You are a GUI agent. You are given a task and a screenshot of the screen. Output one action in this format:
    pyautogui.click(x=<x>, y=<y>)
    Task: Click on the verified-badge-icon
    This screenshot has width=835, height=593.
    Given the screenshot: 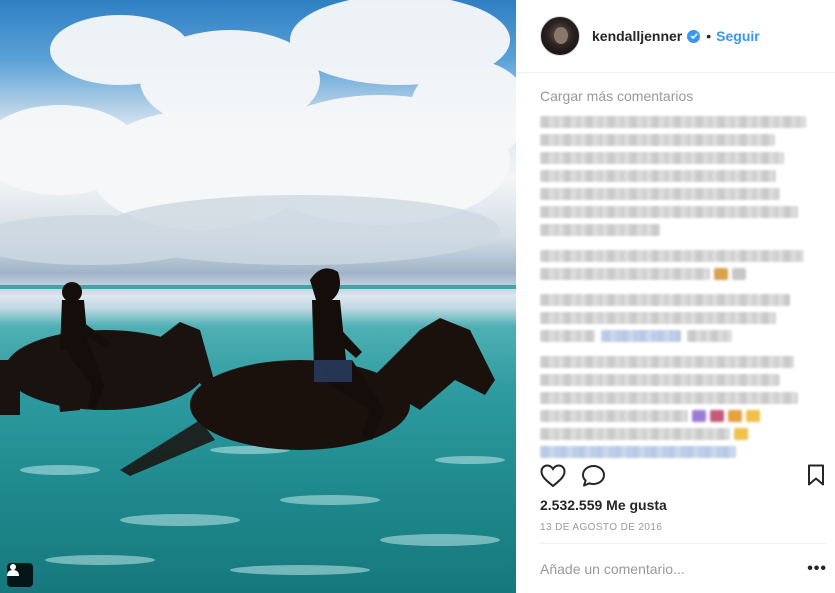 What is the action you would take?
    pyautogui.click(x=694, y=36)
    